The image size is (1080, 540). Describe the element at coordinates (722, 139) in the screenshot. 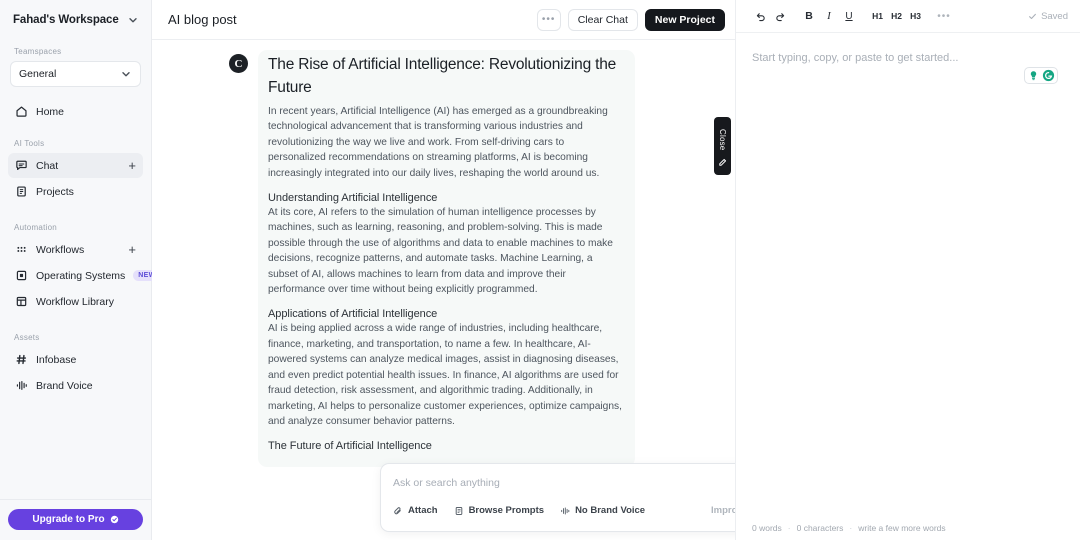

I see `close-tab-label: Close` at that location.